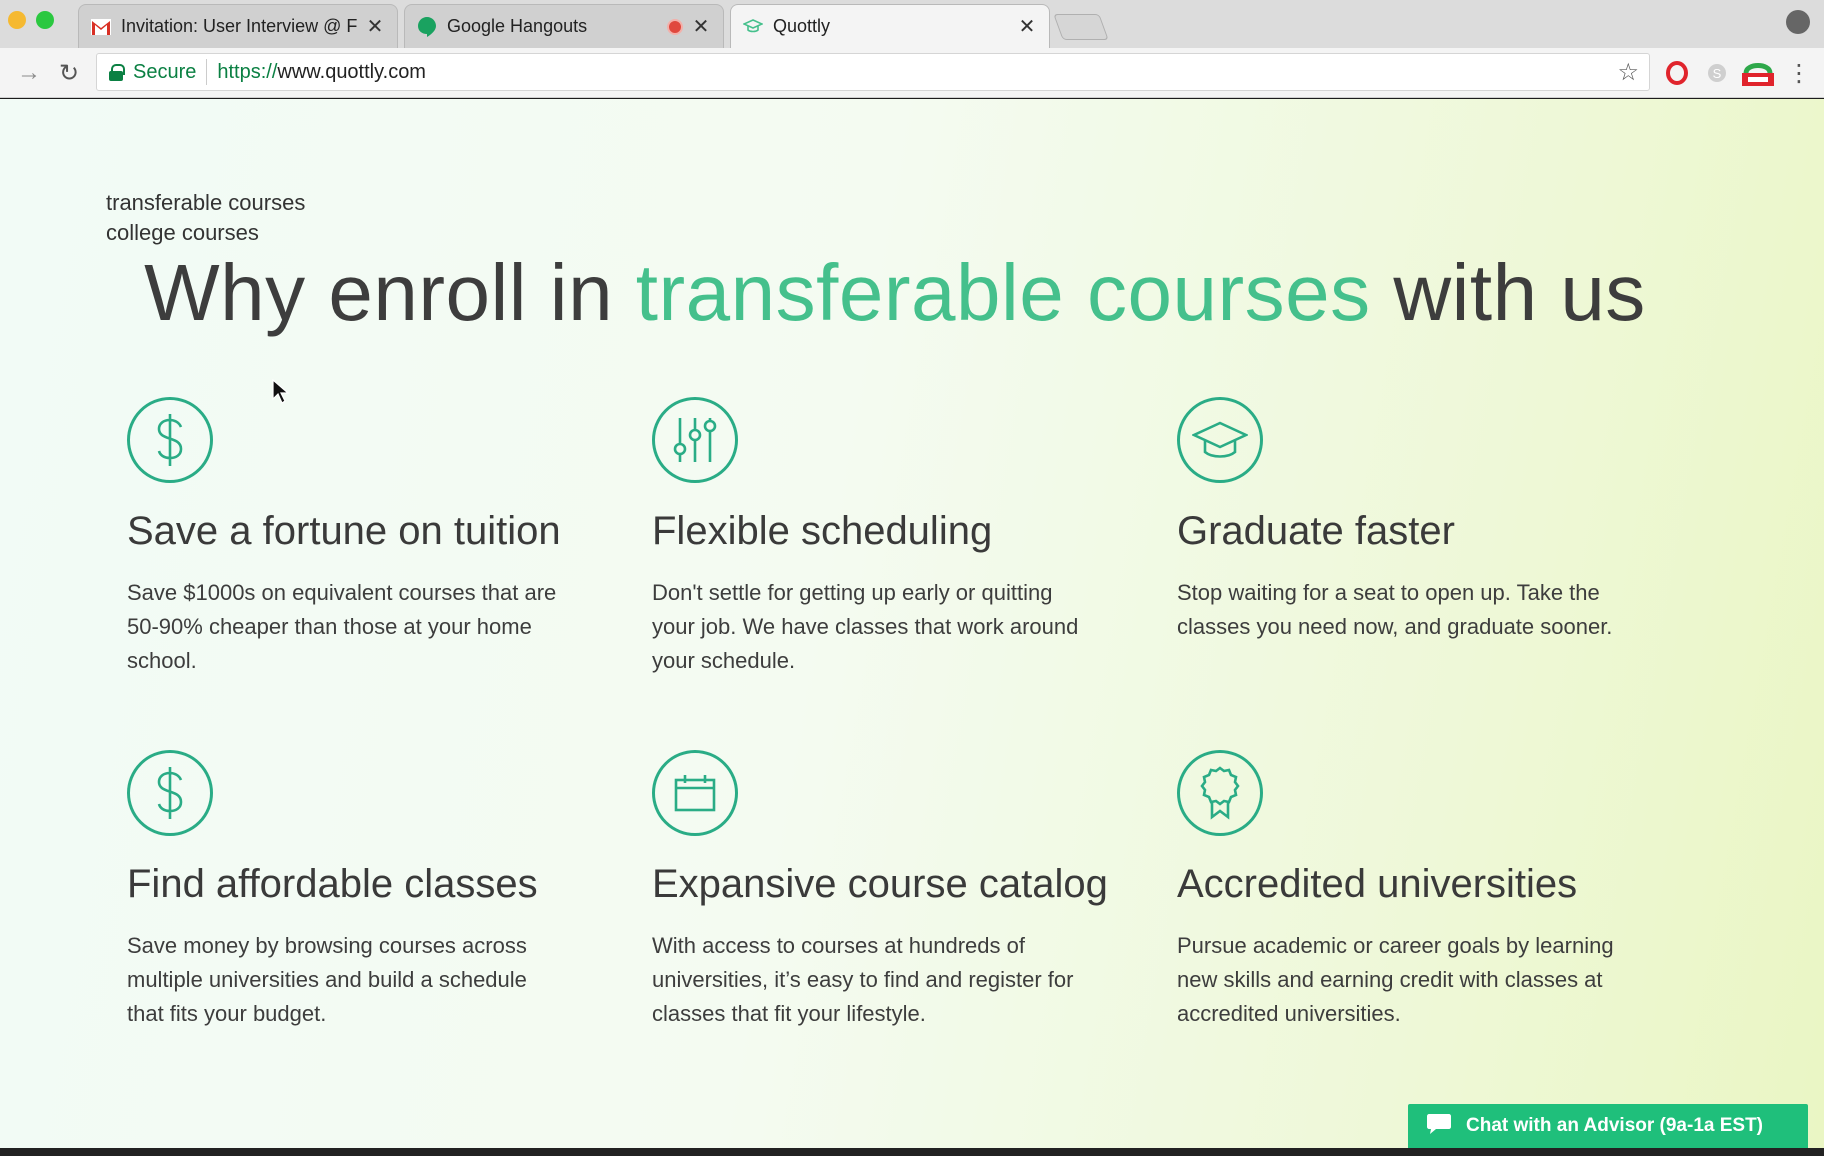 The height and width of the screenshot is (1156, 1824). Describe the element at coordinates (1798, 22) in the screenshot. I see `profile-avatar-icon` at that location.